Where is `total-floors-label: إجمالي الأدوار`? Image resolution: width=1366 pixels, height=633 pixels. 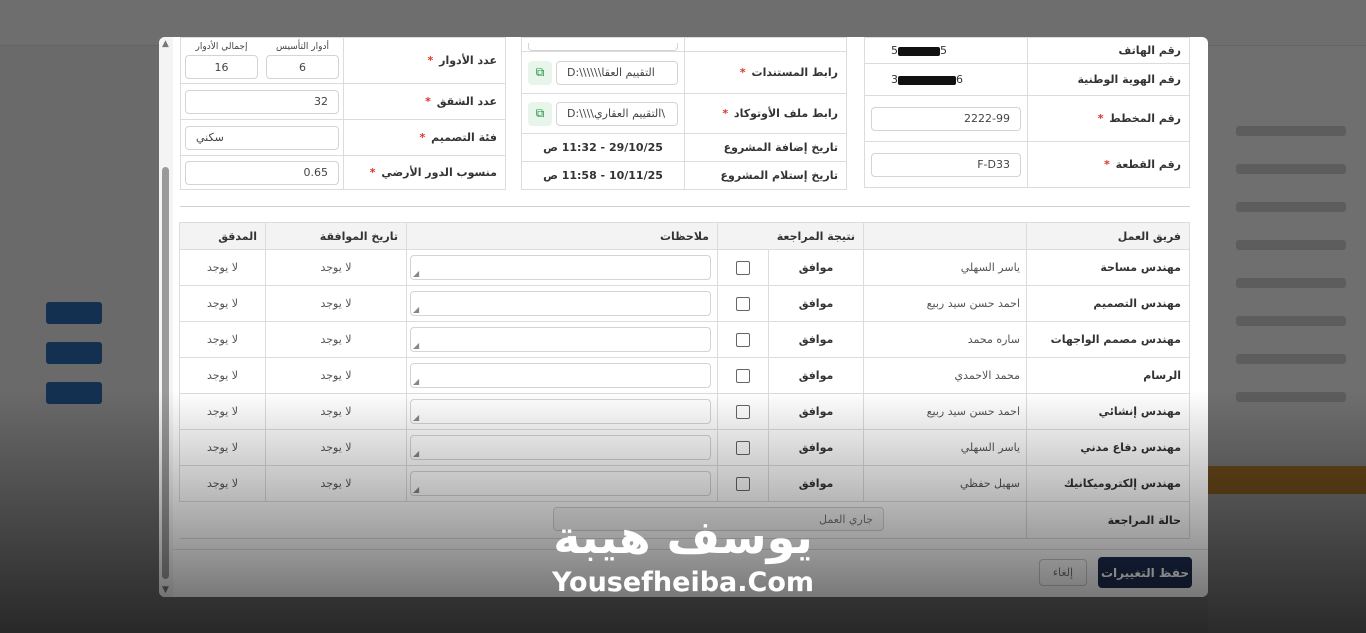 total-floors-label: إجمالي الأدوار is located at coordinates (221, 47).